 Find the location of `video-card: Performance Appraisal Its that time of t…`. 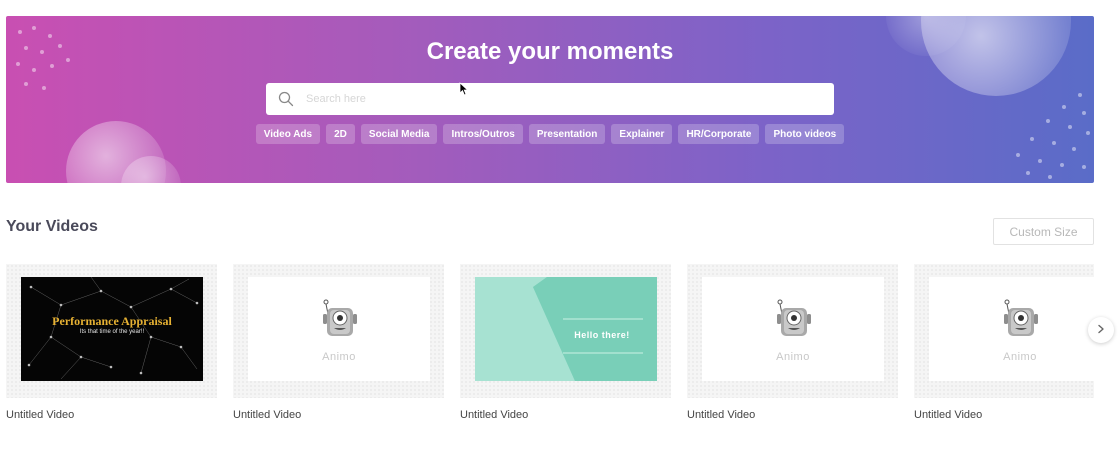

video-card: Performance Appraisal Its that time of t… is located at coordinates (111, 342).